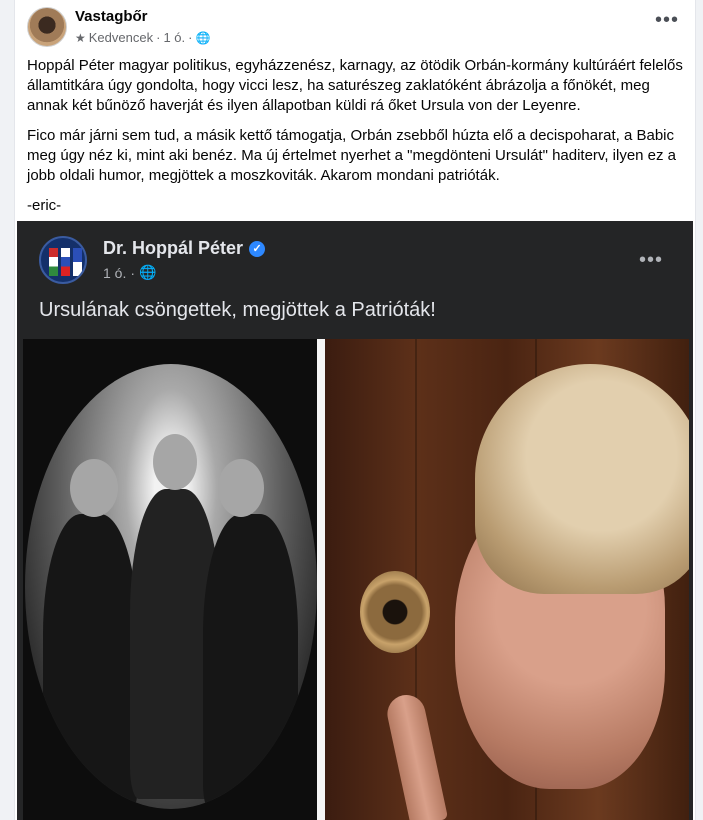 This screenshot has height=820, width=703. I want to click on author-avatar, so click(47, 27).